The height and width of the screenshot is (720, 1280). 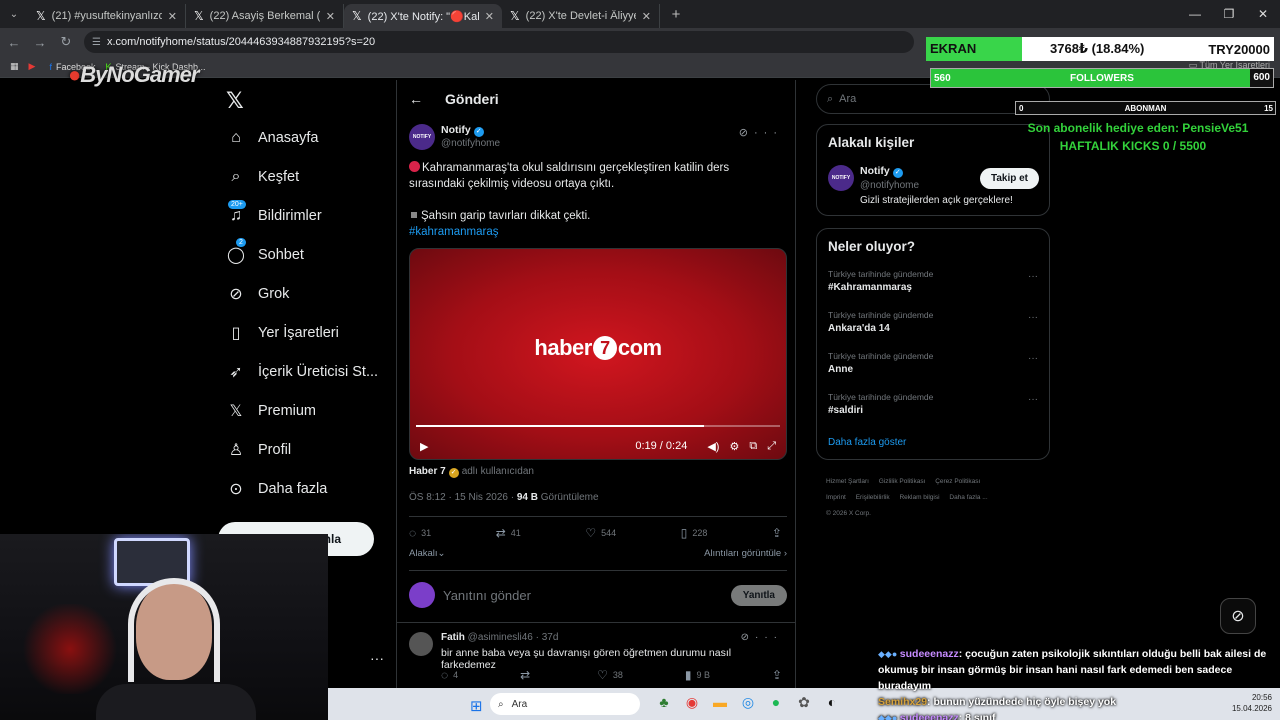 What do you see at coordinates (847, 481) in the screenshot?
I see `footer-link: Hizmet Şartları` at bounding box center [847, 481].